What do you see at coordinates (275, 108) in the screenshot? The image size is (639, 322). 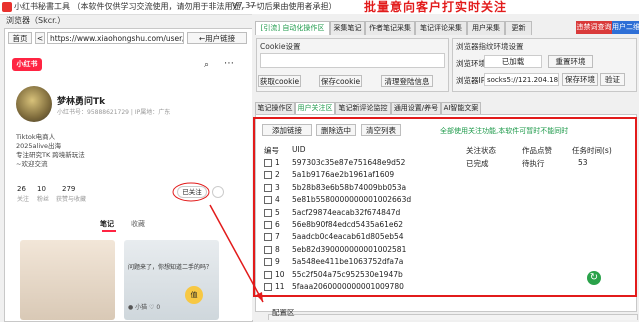 I see `tab-note-ops: 笔记操作区` at bounding box center [275, 108].